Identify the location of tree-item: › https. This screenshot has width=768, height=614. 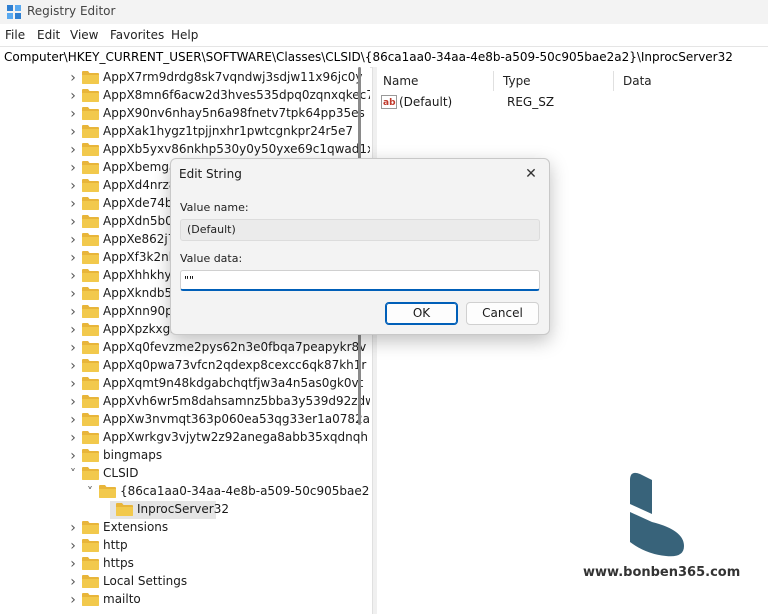
(180, 564).